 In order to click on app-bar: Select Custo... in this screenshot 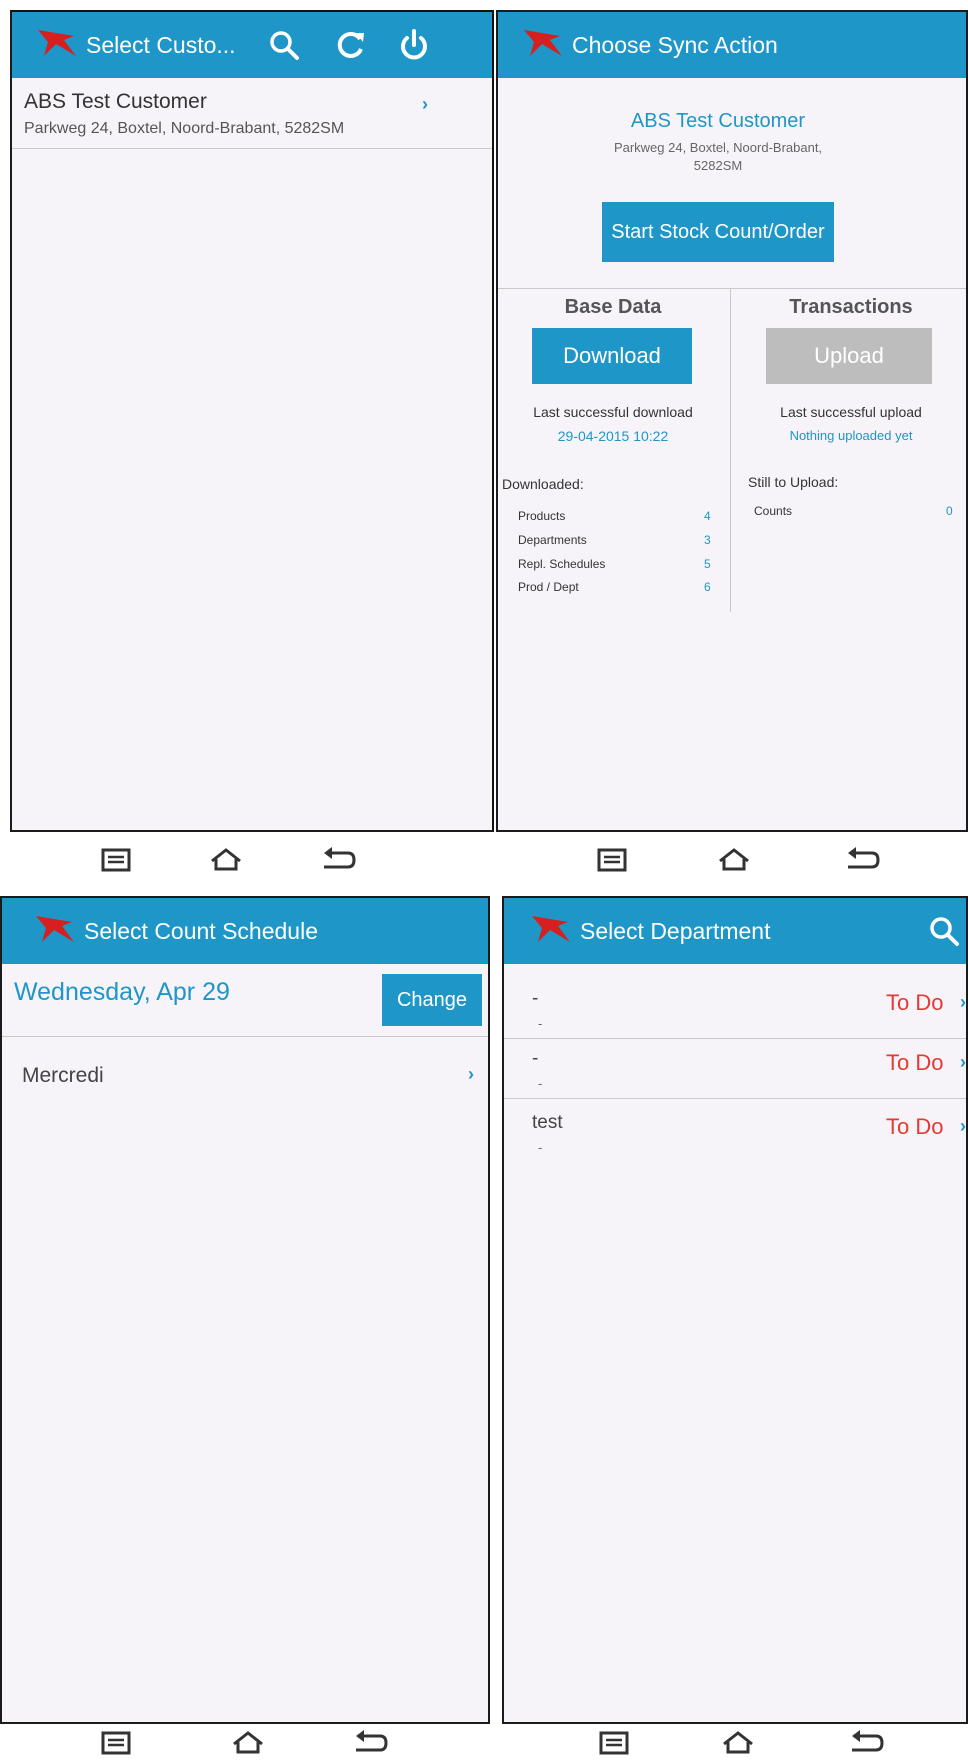, I will do `click(252, 45)`.